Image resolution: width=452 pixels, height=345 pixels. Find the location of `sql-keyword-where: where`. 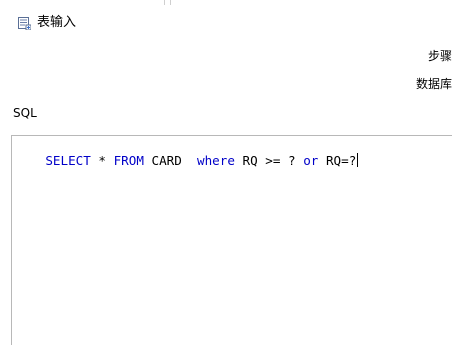

sql-keyword-where: where is located at coordinates (216, 160).